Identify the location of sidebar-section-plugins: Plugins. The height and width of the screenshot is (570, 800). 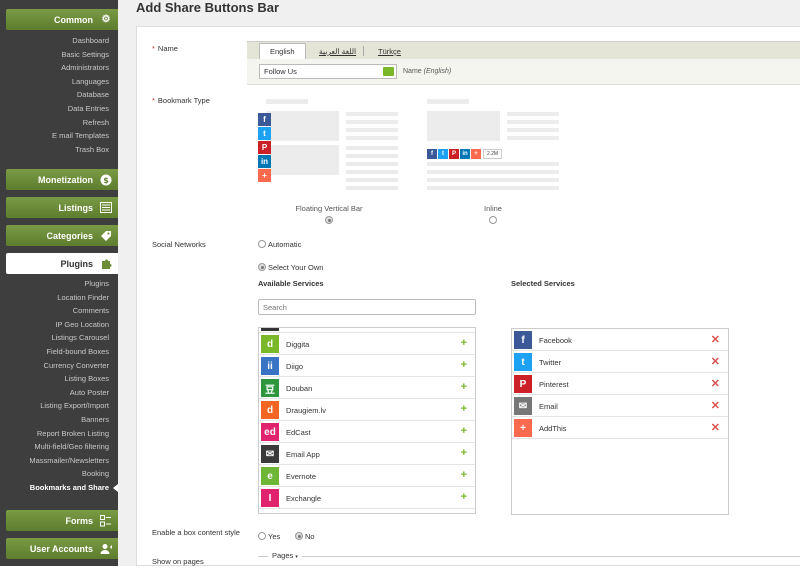
(62, 263).